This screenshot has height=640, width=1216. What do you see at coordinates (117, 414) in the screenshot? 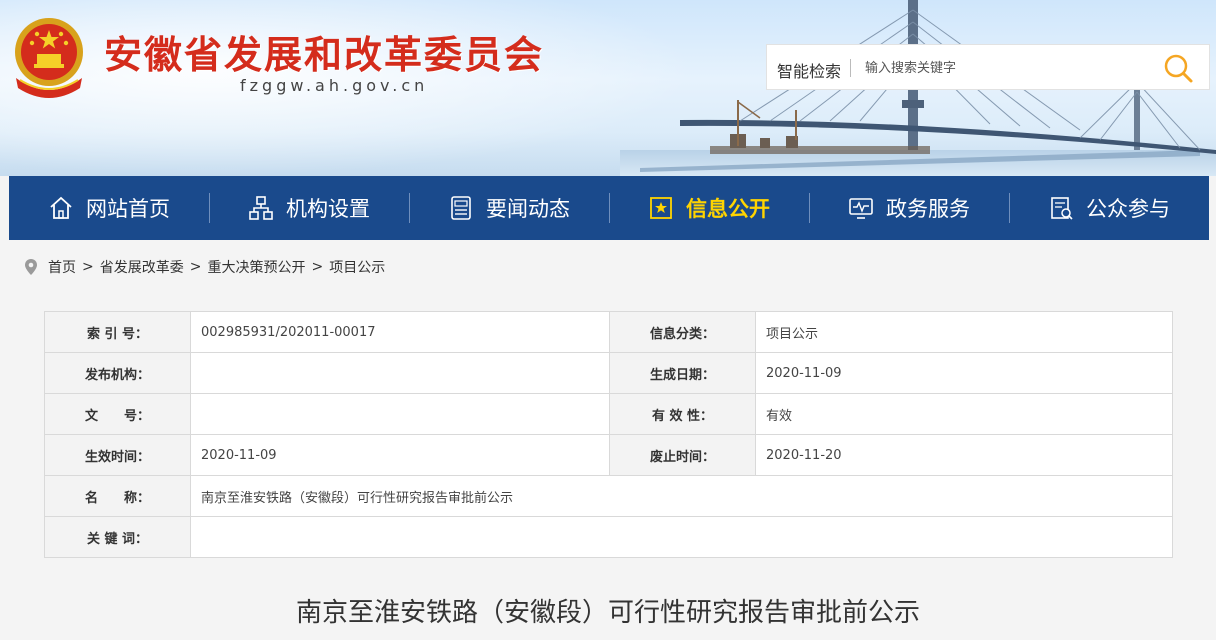
I see `document-number-label: 文 号：` at bounding box center [117, 414].